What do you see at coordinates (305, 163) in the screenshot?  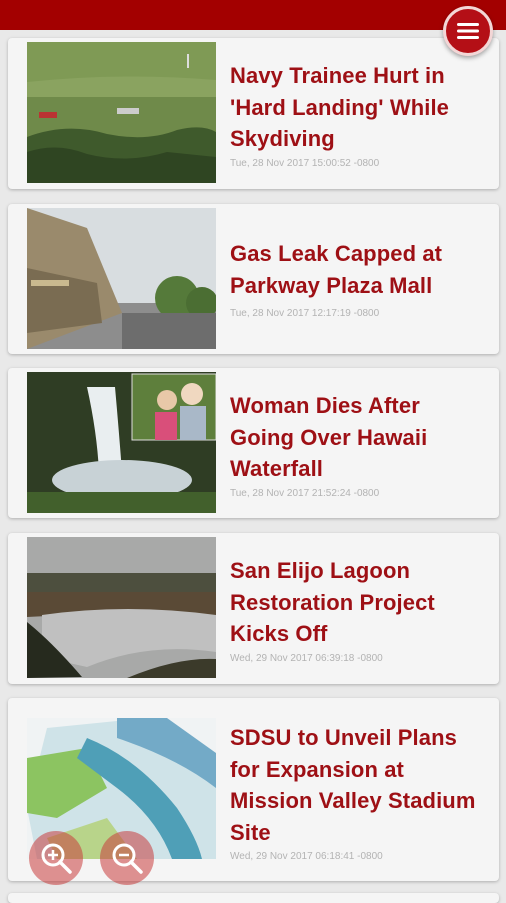 I see `article-date: Tue, 28 Nov 2017 15:00:52 -0800` at bounding box center [305, 163].